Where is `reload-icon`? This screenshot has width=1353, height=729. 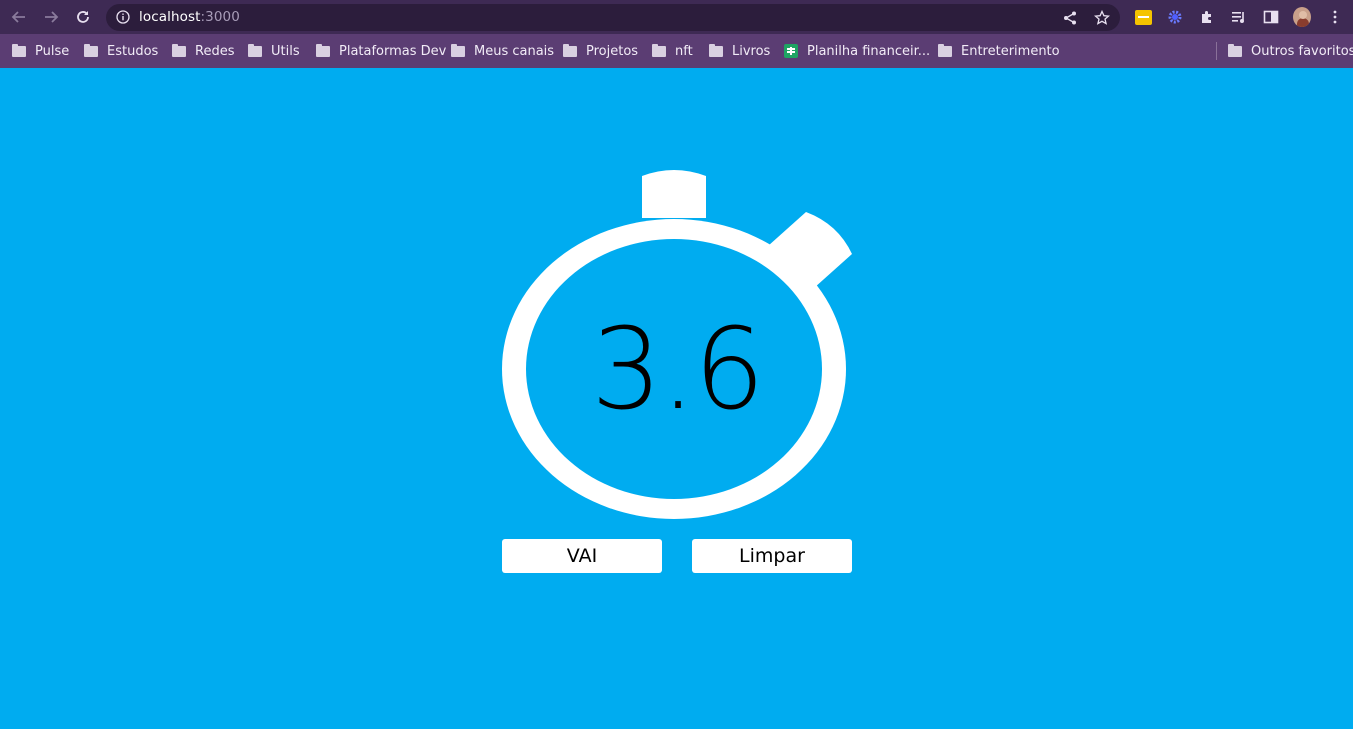
reload-icon is located at coordinates (83, 17).